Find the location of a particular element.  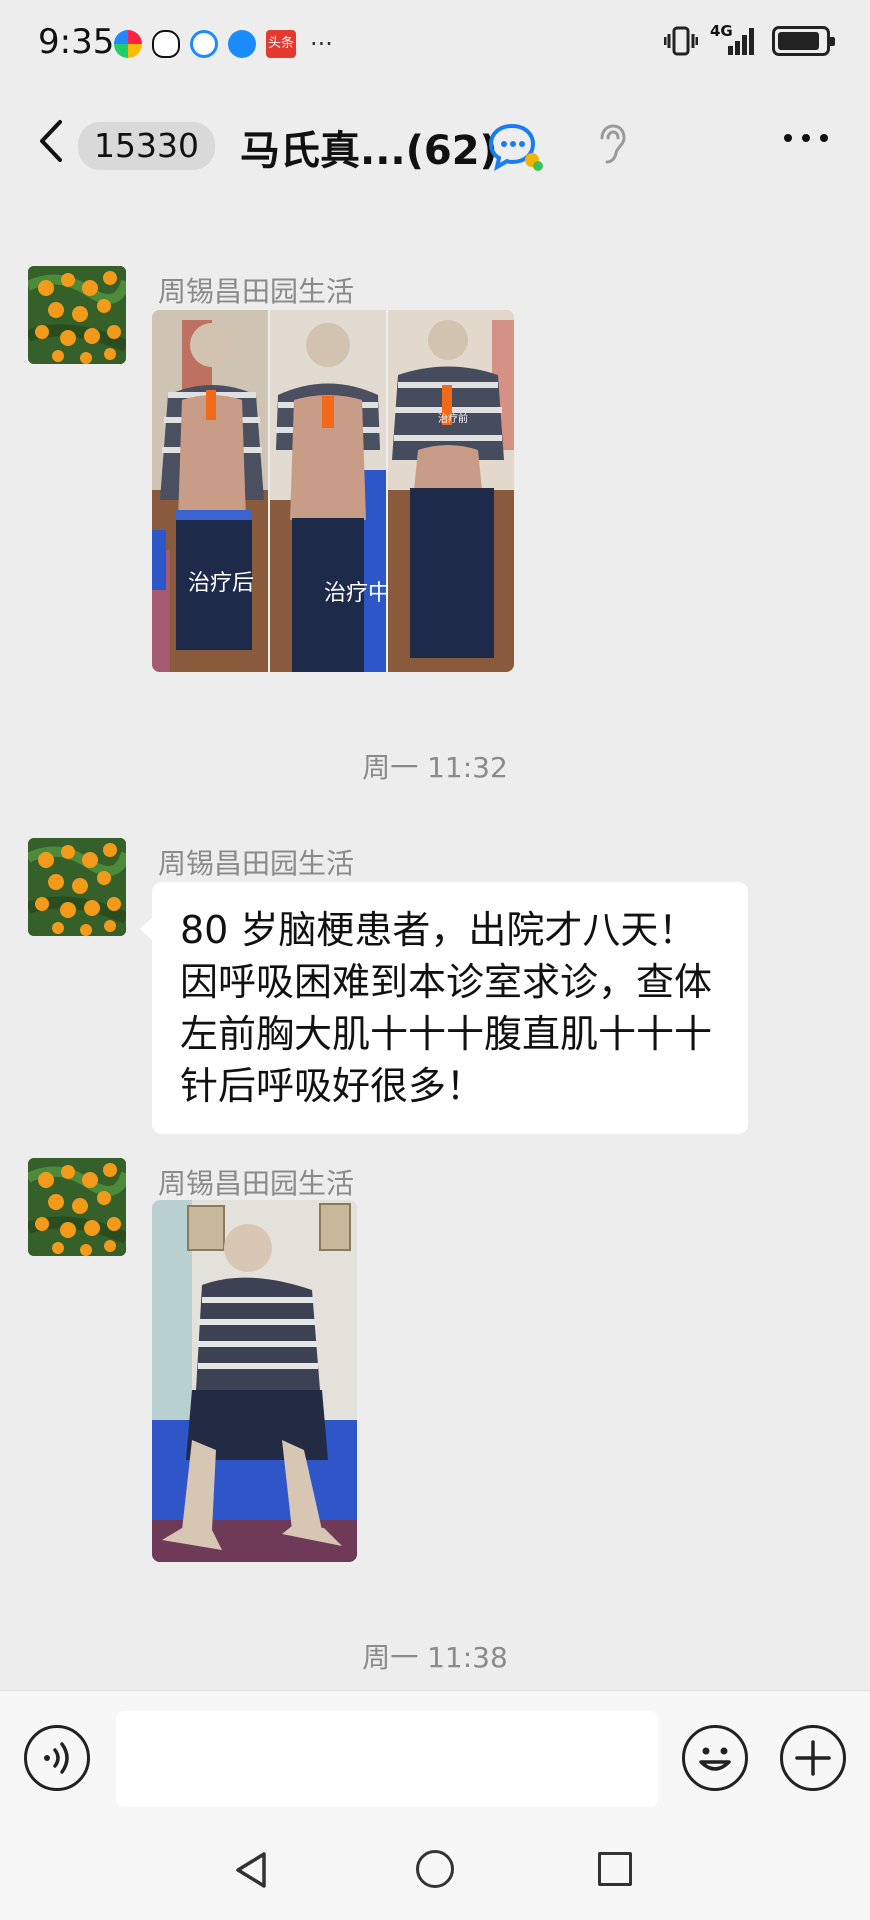

ear-icon is located at coordinates (611, 144).